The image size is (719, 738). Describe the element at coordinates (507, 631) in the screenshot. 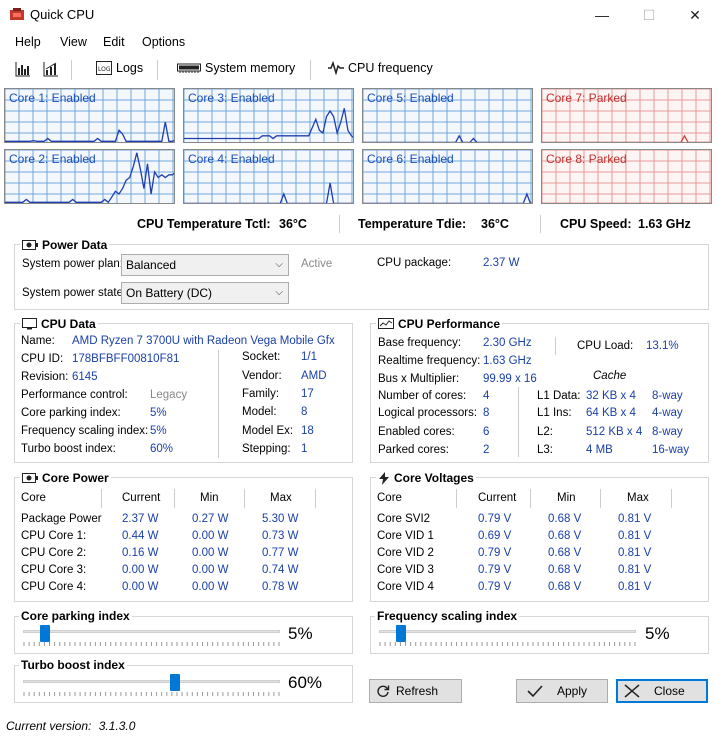

I see `frequency-scaling-slider-track` at that location.